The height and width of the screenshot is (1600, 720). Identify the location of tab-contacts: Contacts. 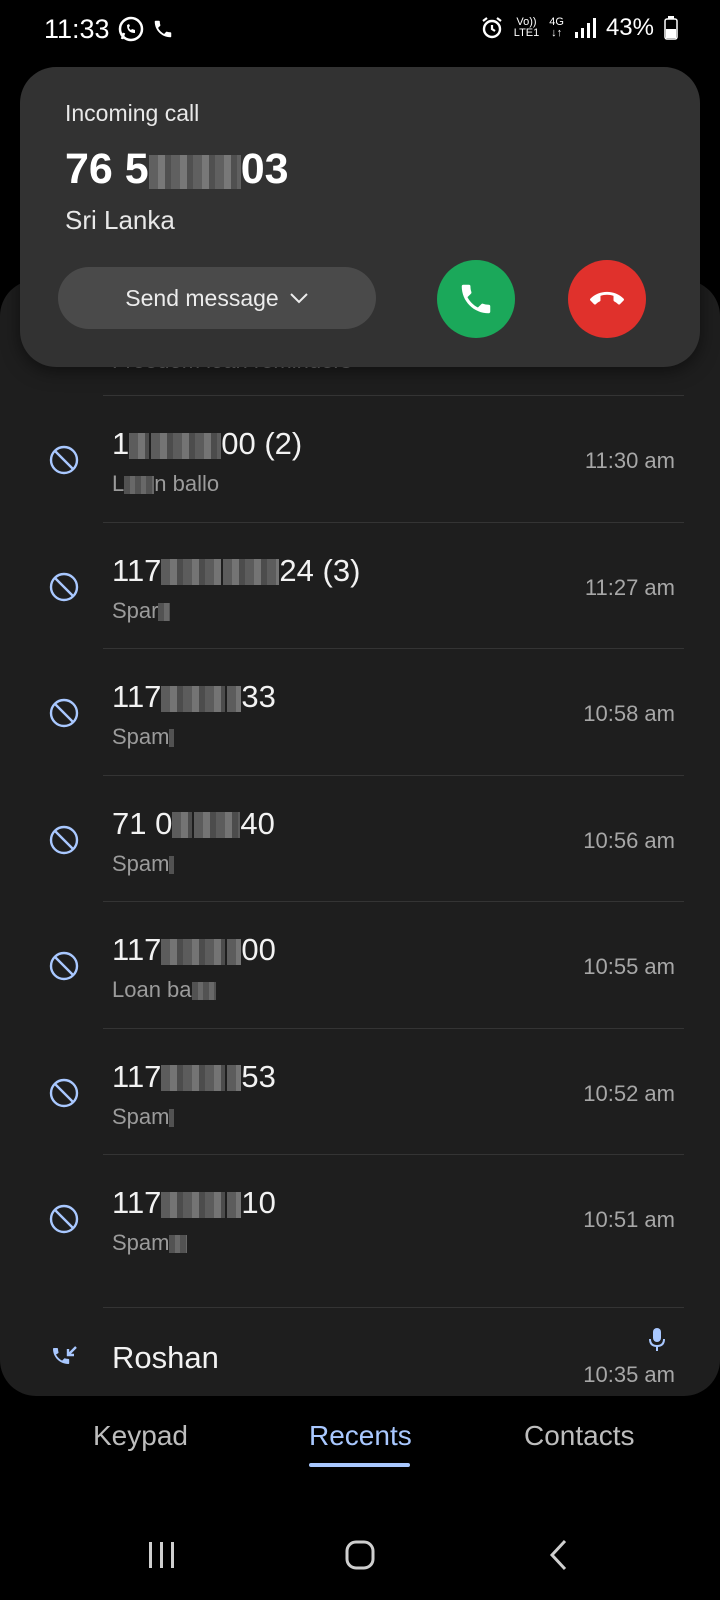
(579, 1436).